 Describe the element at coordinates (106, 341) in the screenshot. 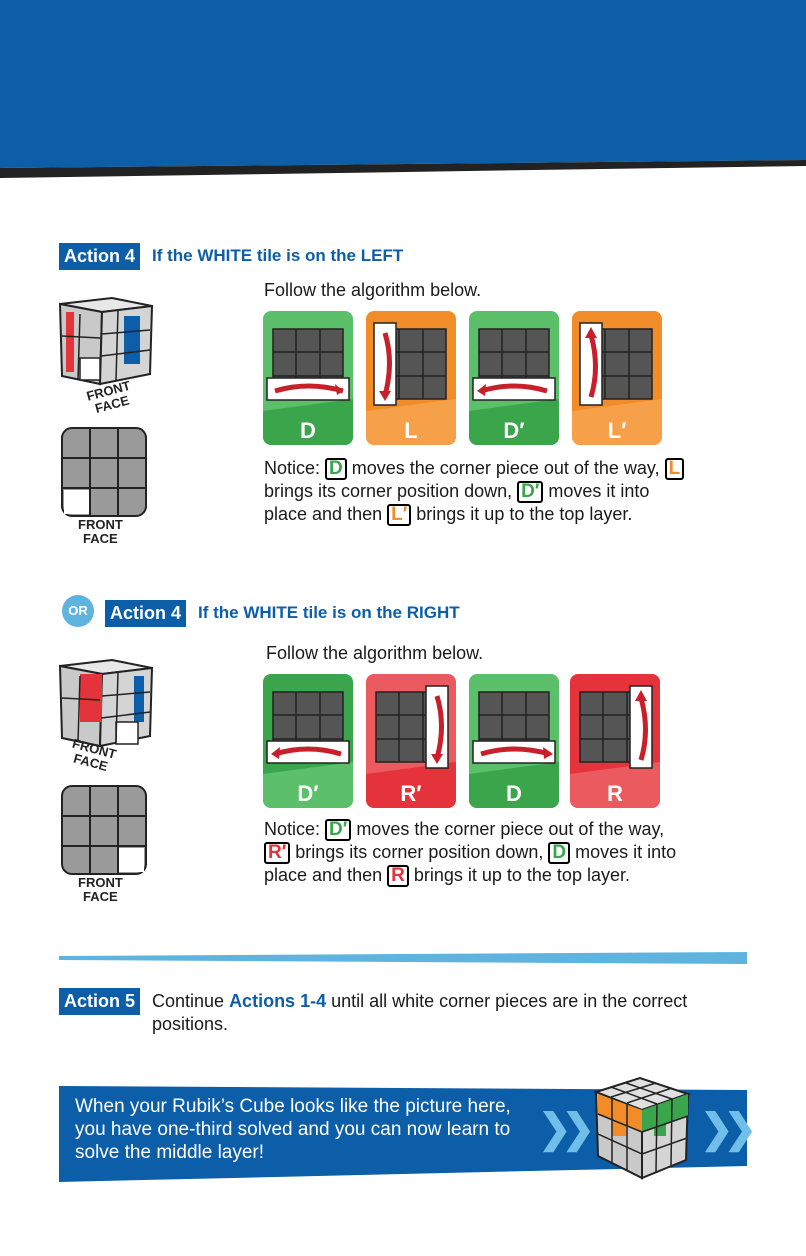

I see `cube-3d-white-left` at that location.